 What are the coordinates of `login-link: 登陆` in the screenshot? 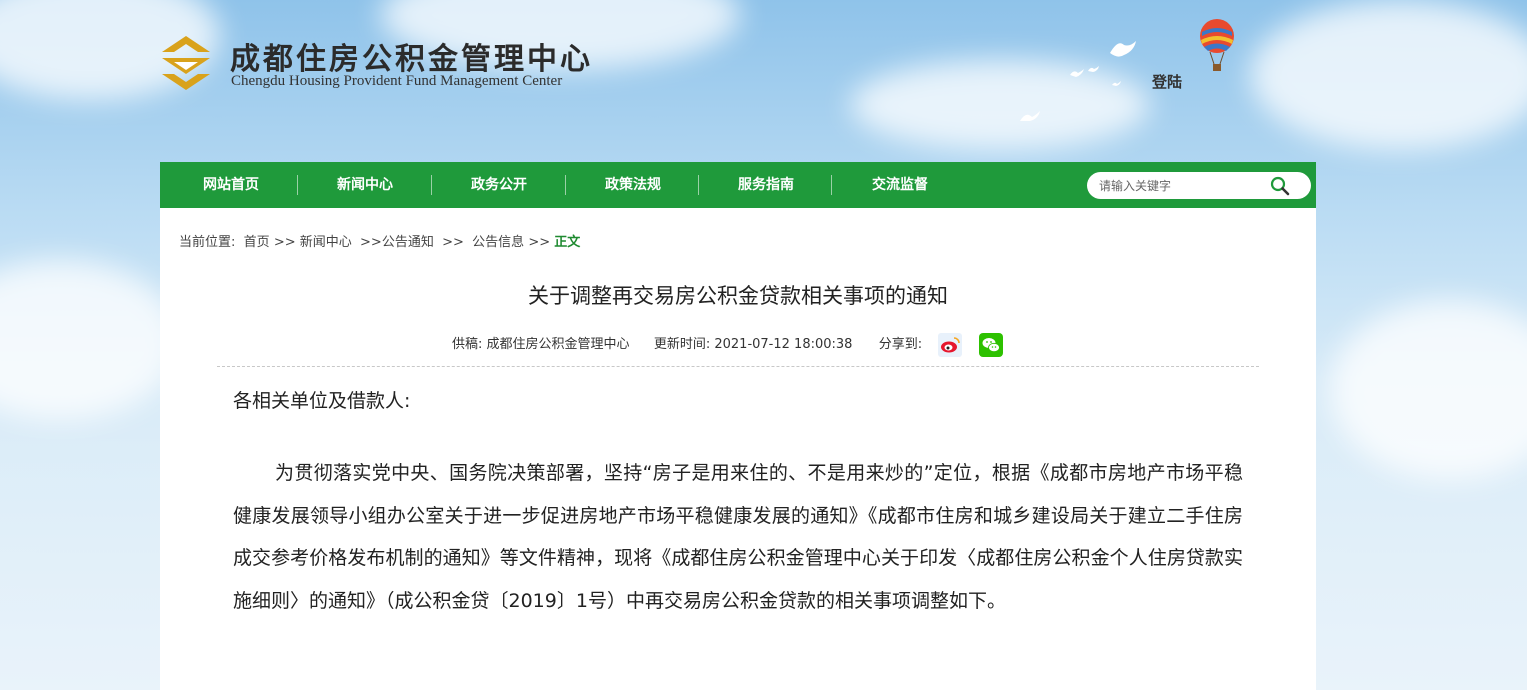 It's located at (1167, 81).